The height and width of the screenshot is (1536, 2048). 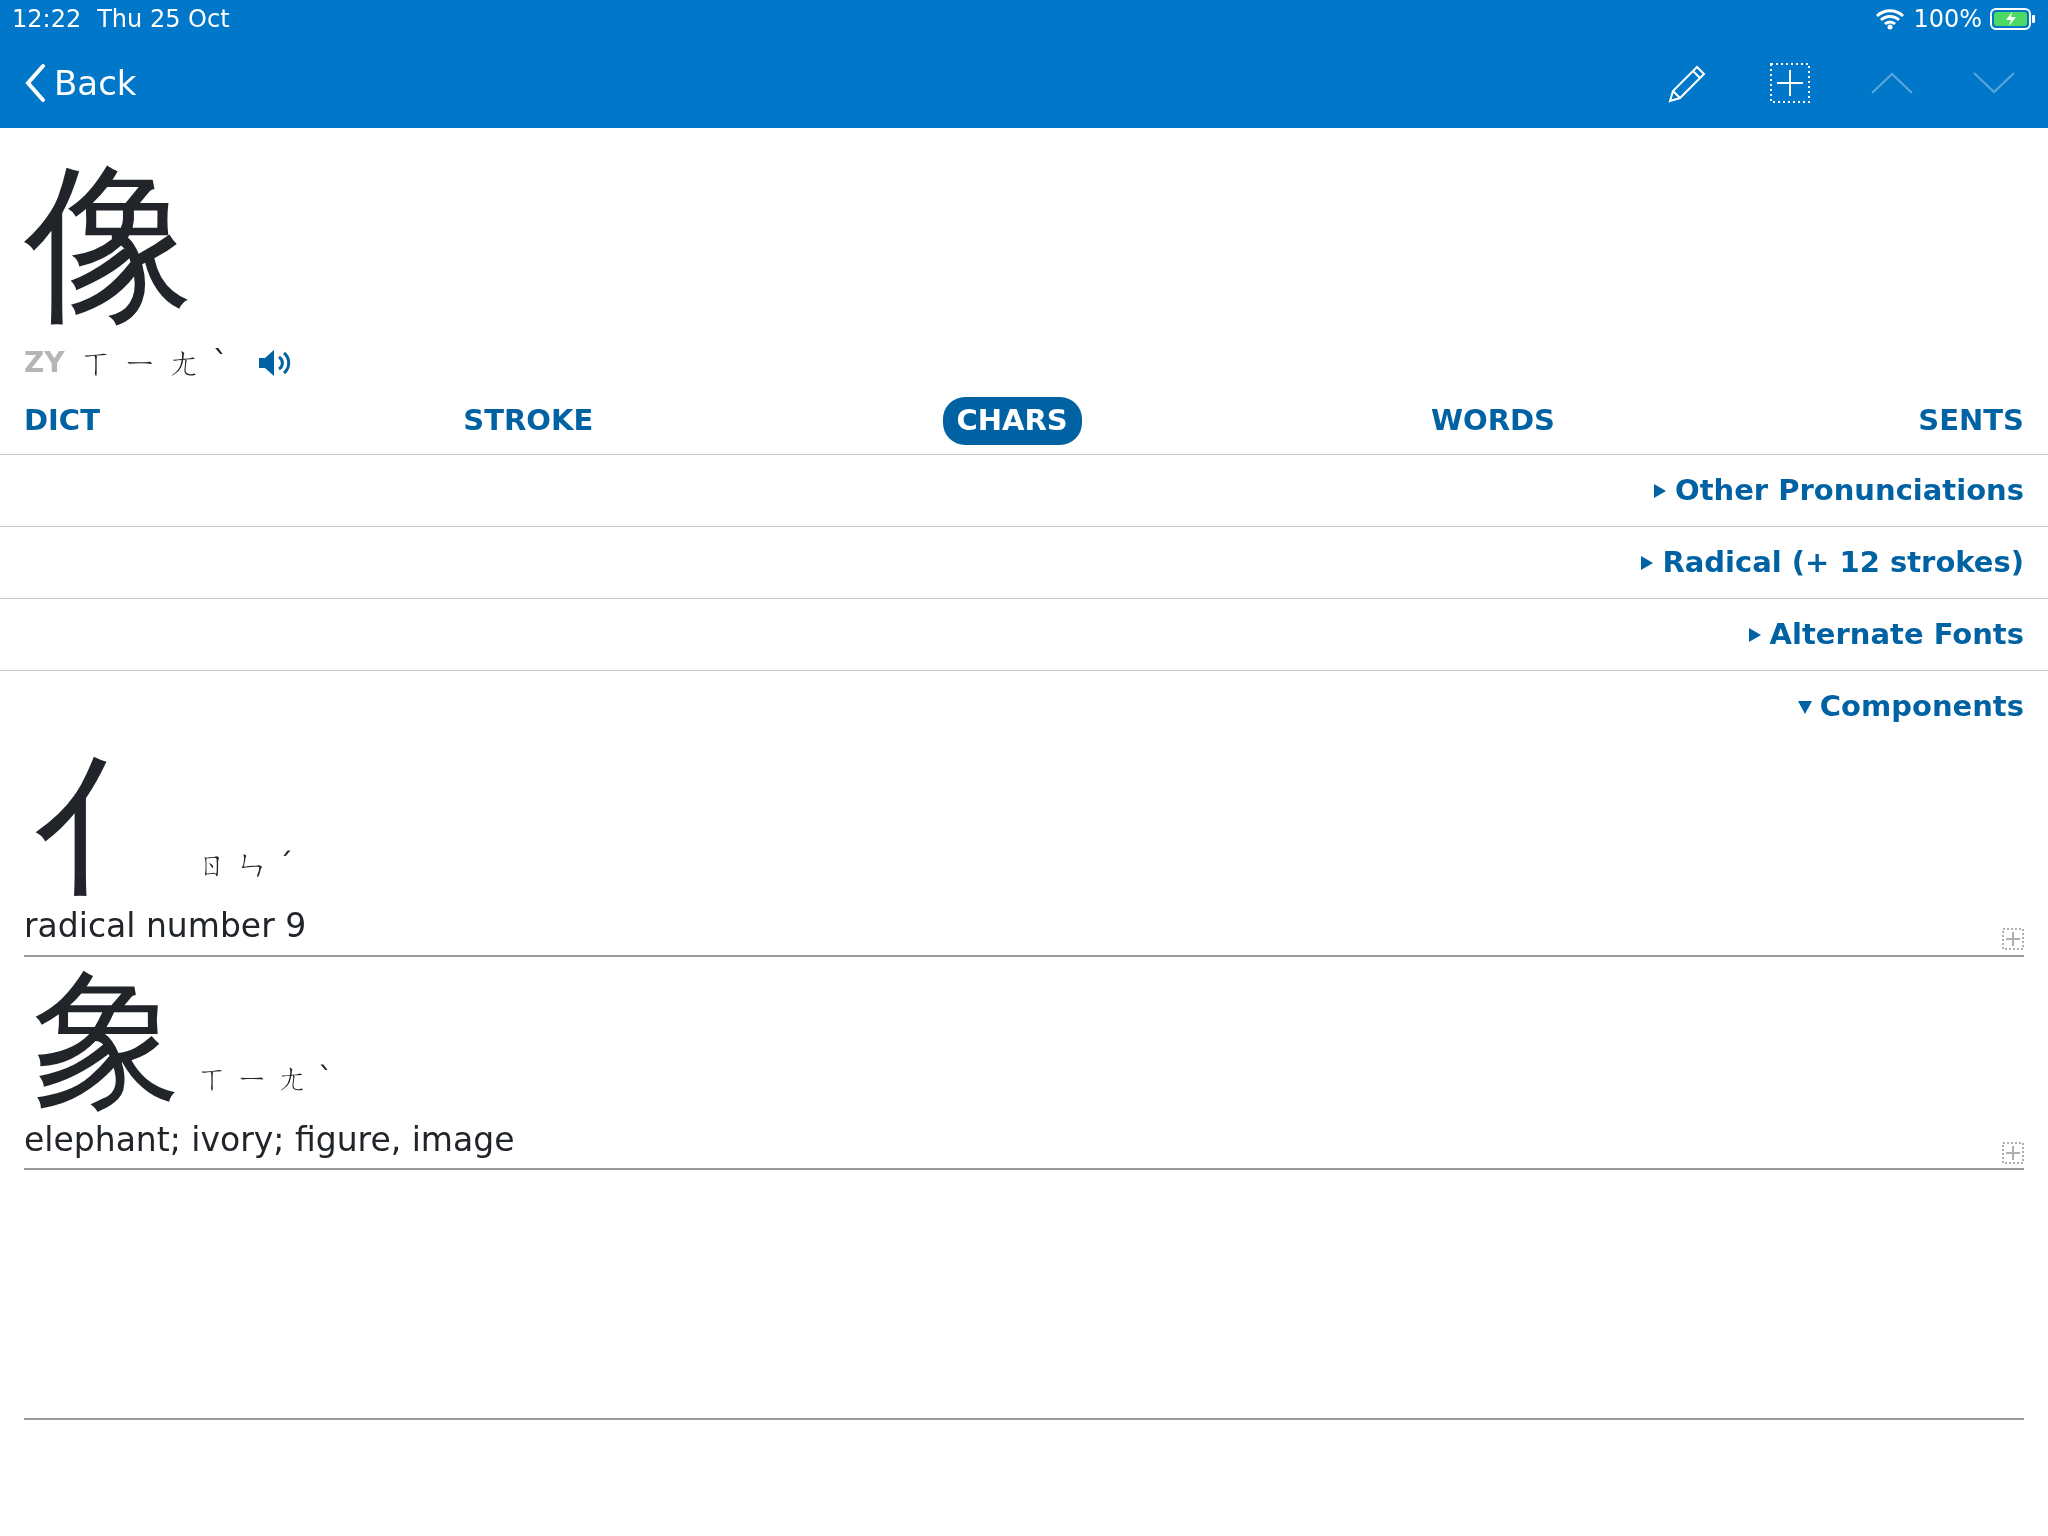 What do you see at coordinates (107, 1039) in the screenshot?
I see `component-character: 象` at bounding box center [107, 1039].